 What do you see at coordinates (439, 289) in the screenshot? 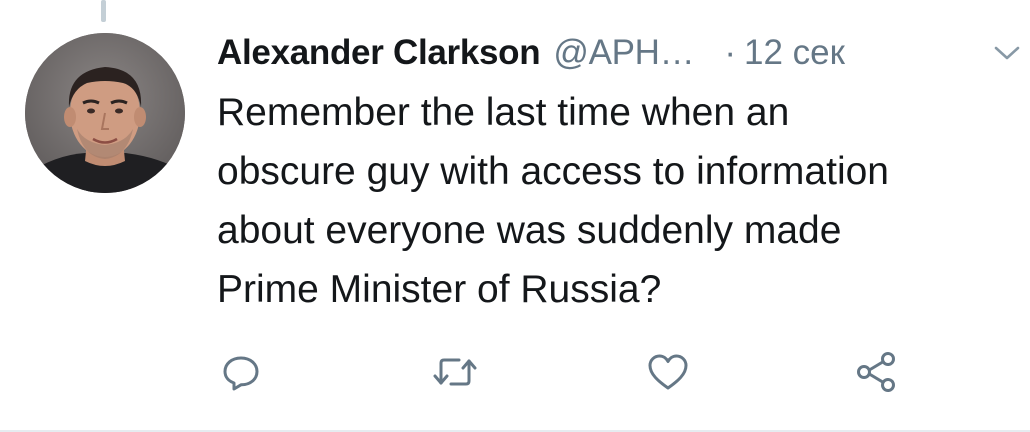
I see `tweet-text-line: Prime Minister of Russia?` at bounding box center [439, 289].